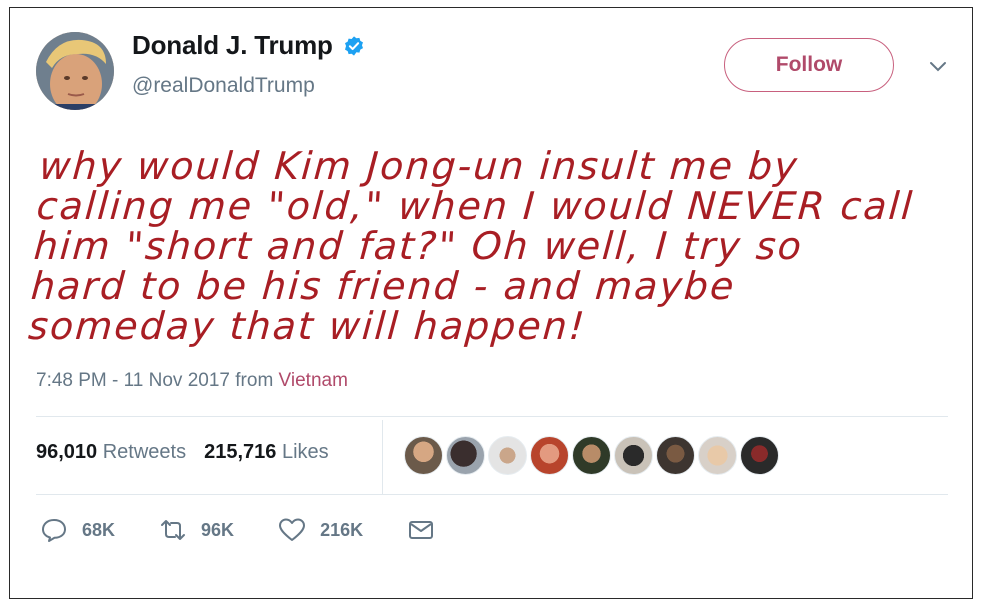  Describe the element at coordinates (144, 452) in the screenshot. I see `retweets-label: Retweets` at that location.